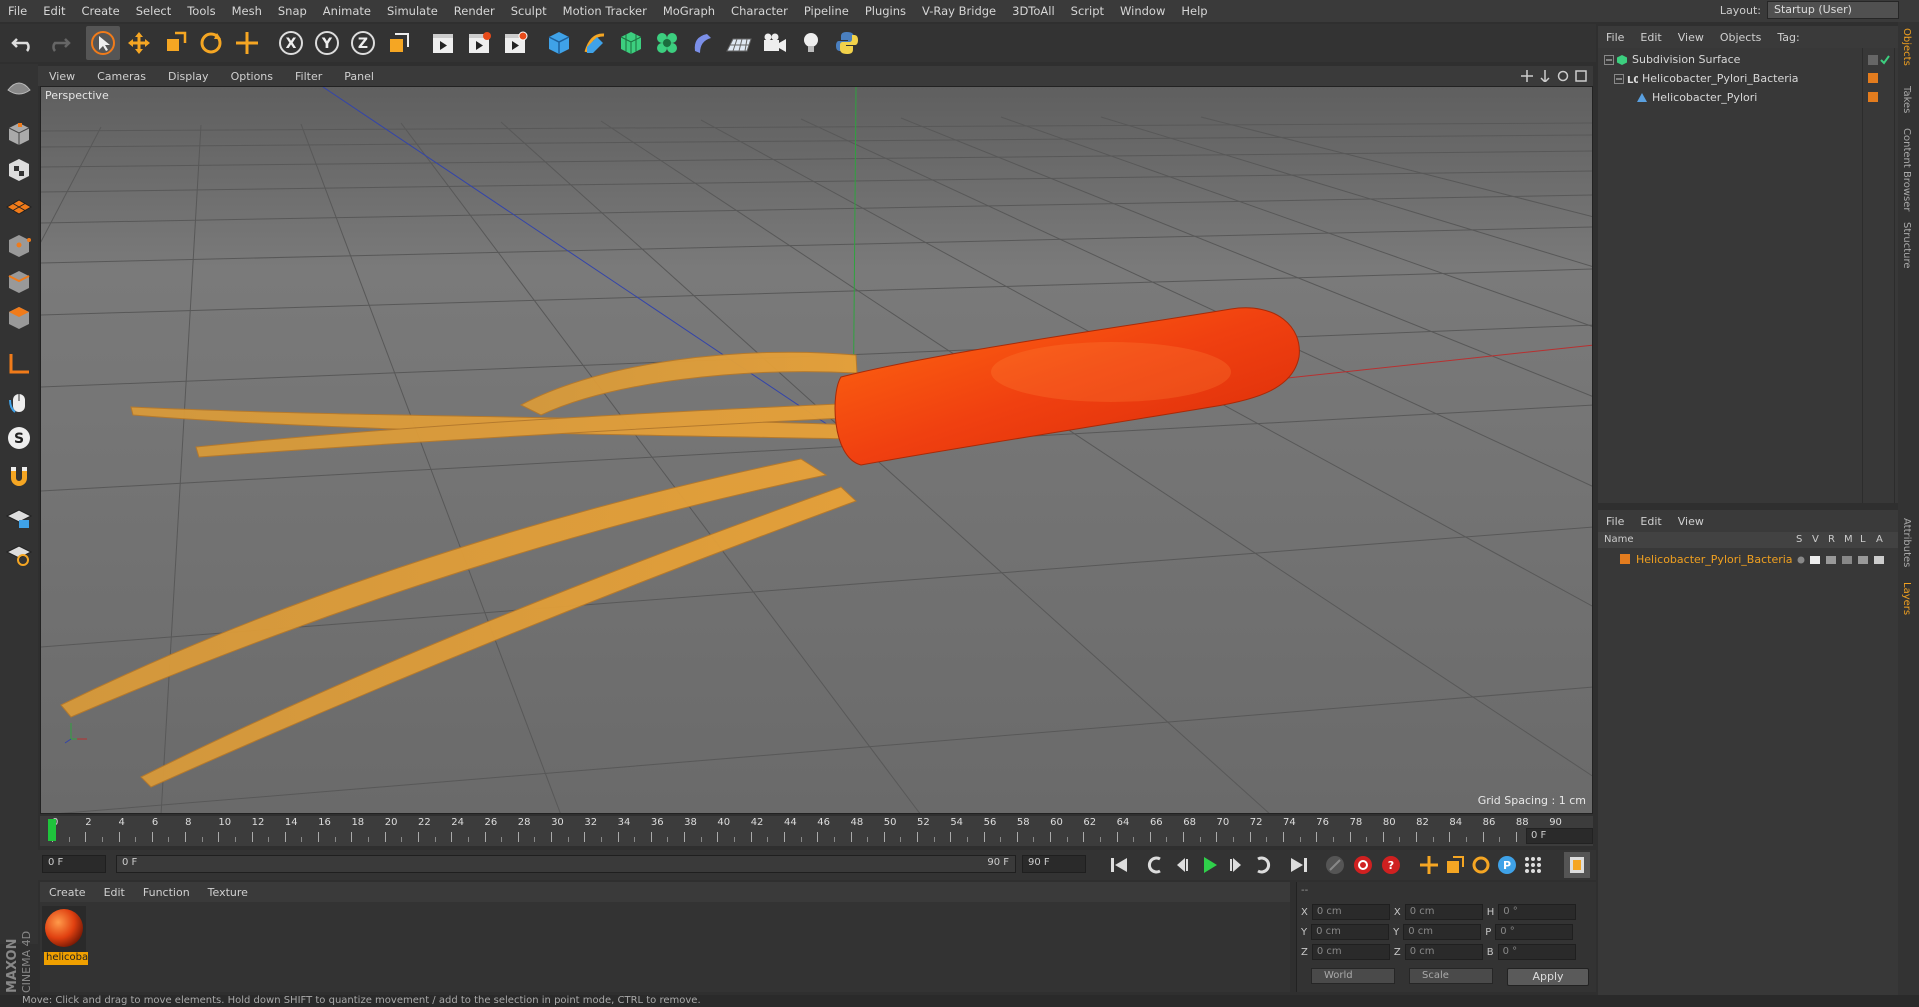  What do you see at coordinates (1350, 952) in the screenshot?
I see `position-z-field: 0 cm` at bounding box center [1350, 952].